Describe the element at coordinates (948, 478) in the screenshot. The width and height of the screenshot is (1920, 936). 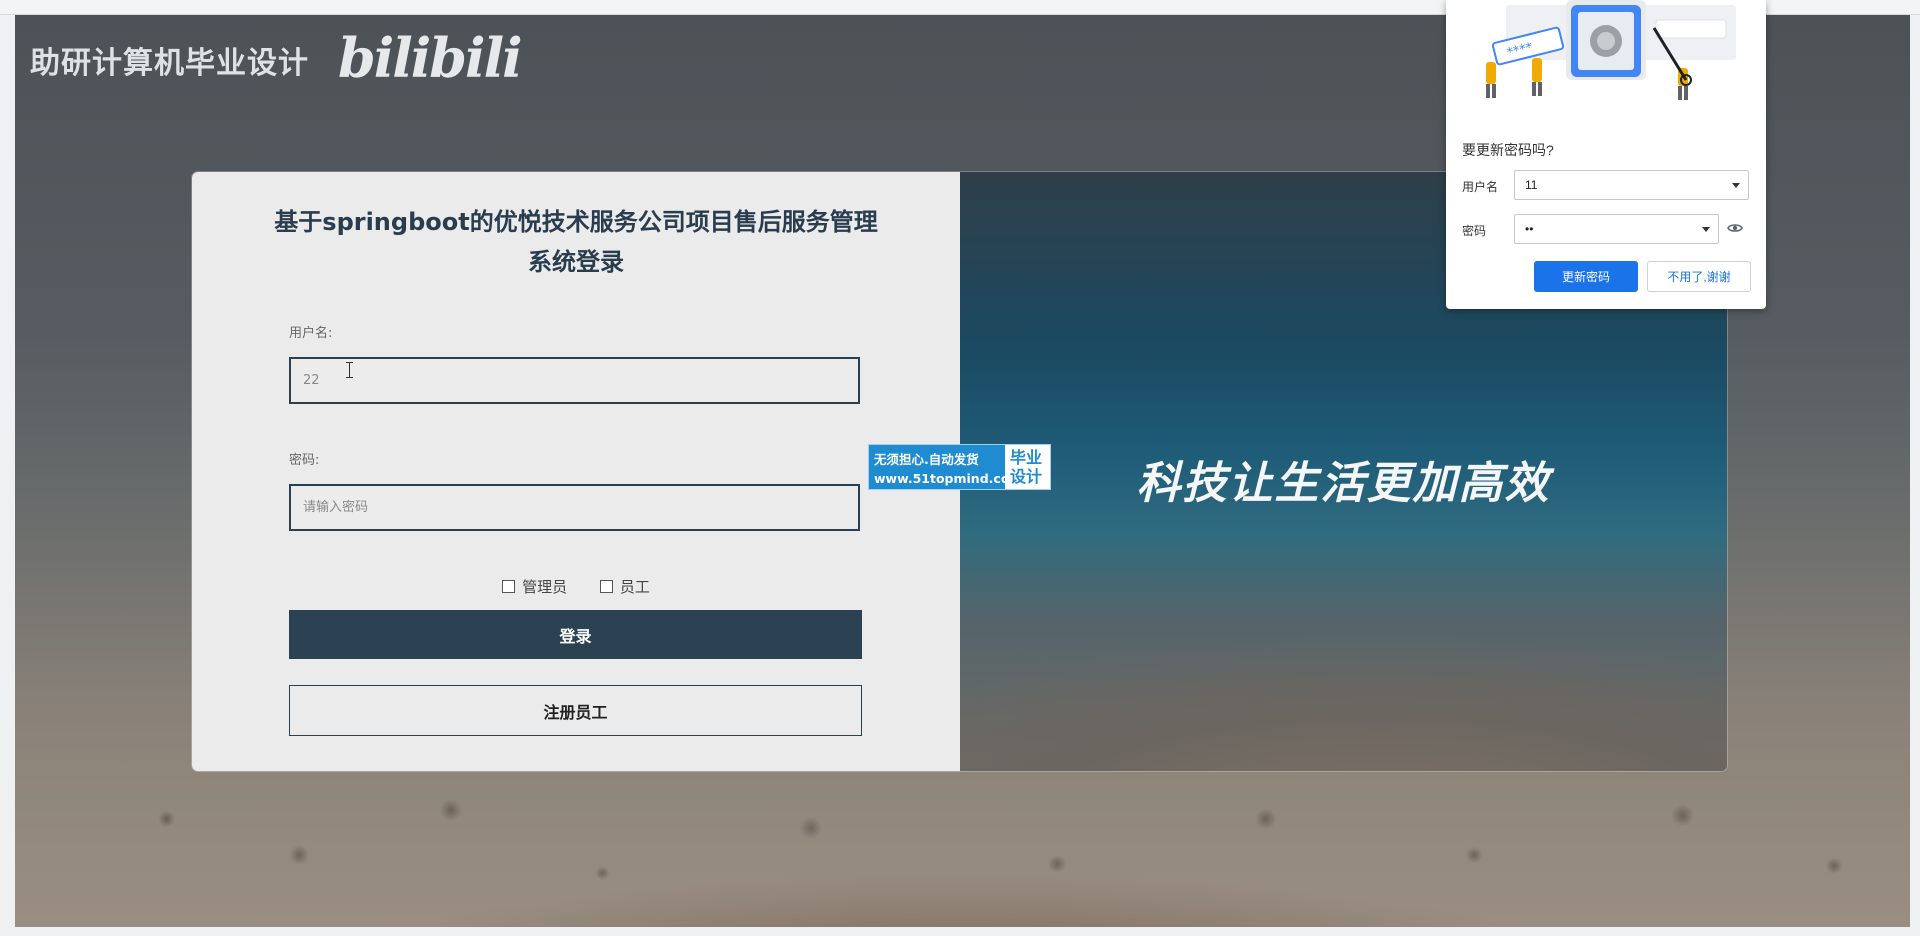
I see `watermark-line2: www.51topmind.com` at that location.